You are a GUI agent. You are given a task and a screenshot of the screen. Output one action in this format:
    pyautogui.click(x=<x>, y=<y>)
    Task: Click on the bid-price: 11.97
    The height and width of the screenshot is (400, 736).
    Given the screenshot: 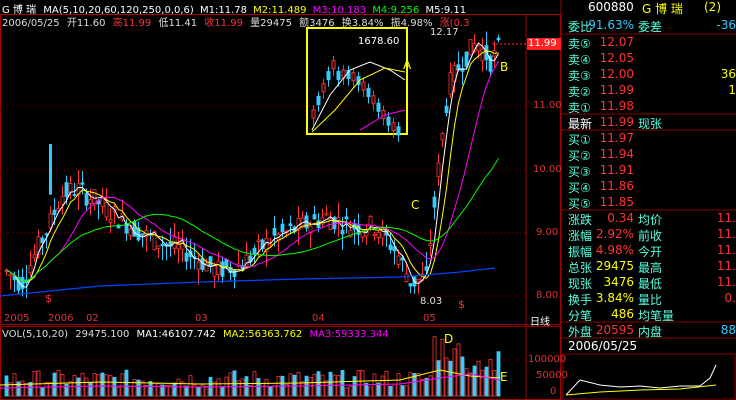 What is the action you would take?
    pyautogui.click(x=616, y=138)
    